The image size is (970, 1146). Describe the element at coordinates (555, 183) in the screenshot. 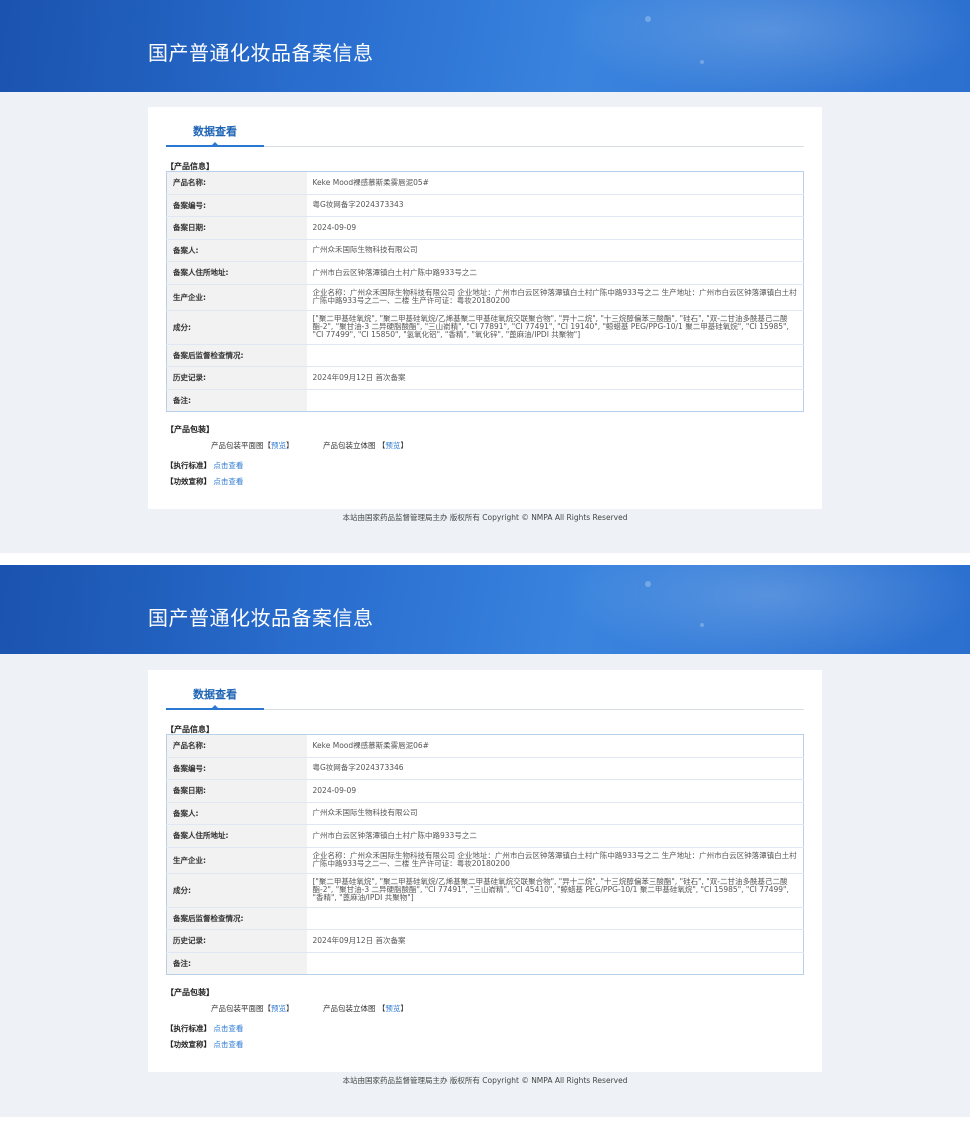

I see `product-name-value: Keke Mood裸感慕斯柔雾唇泥05#` at that location.